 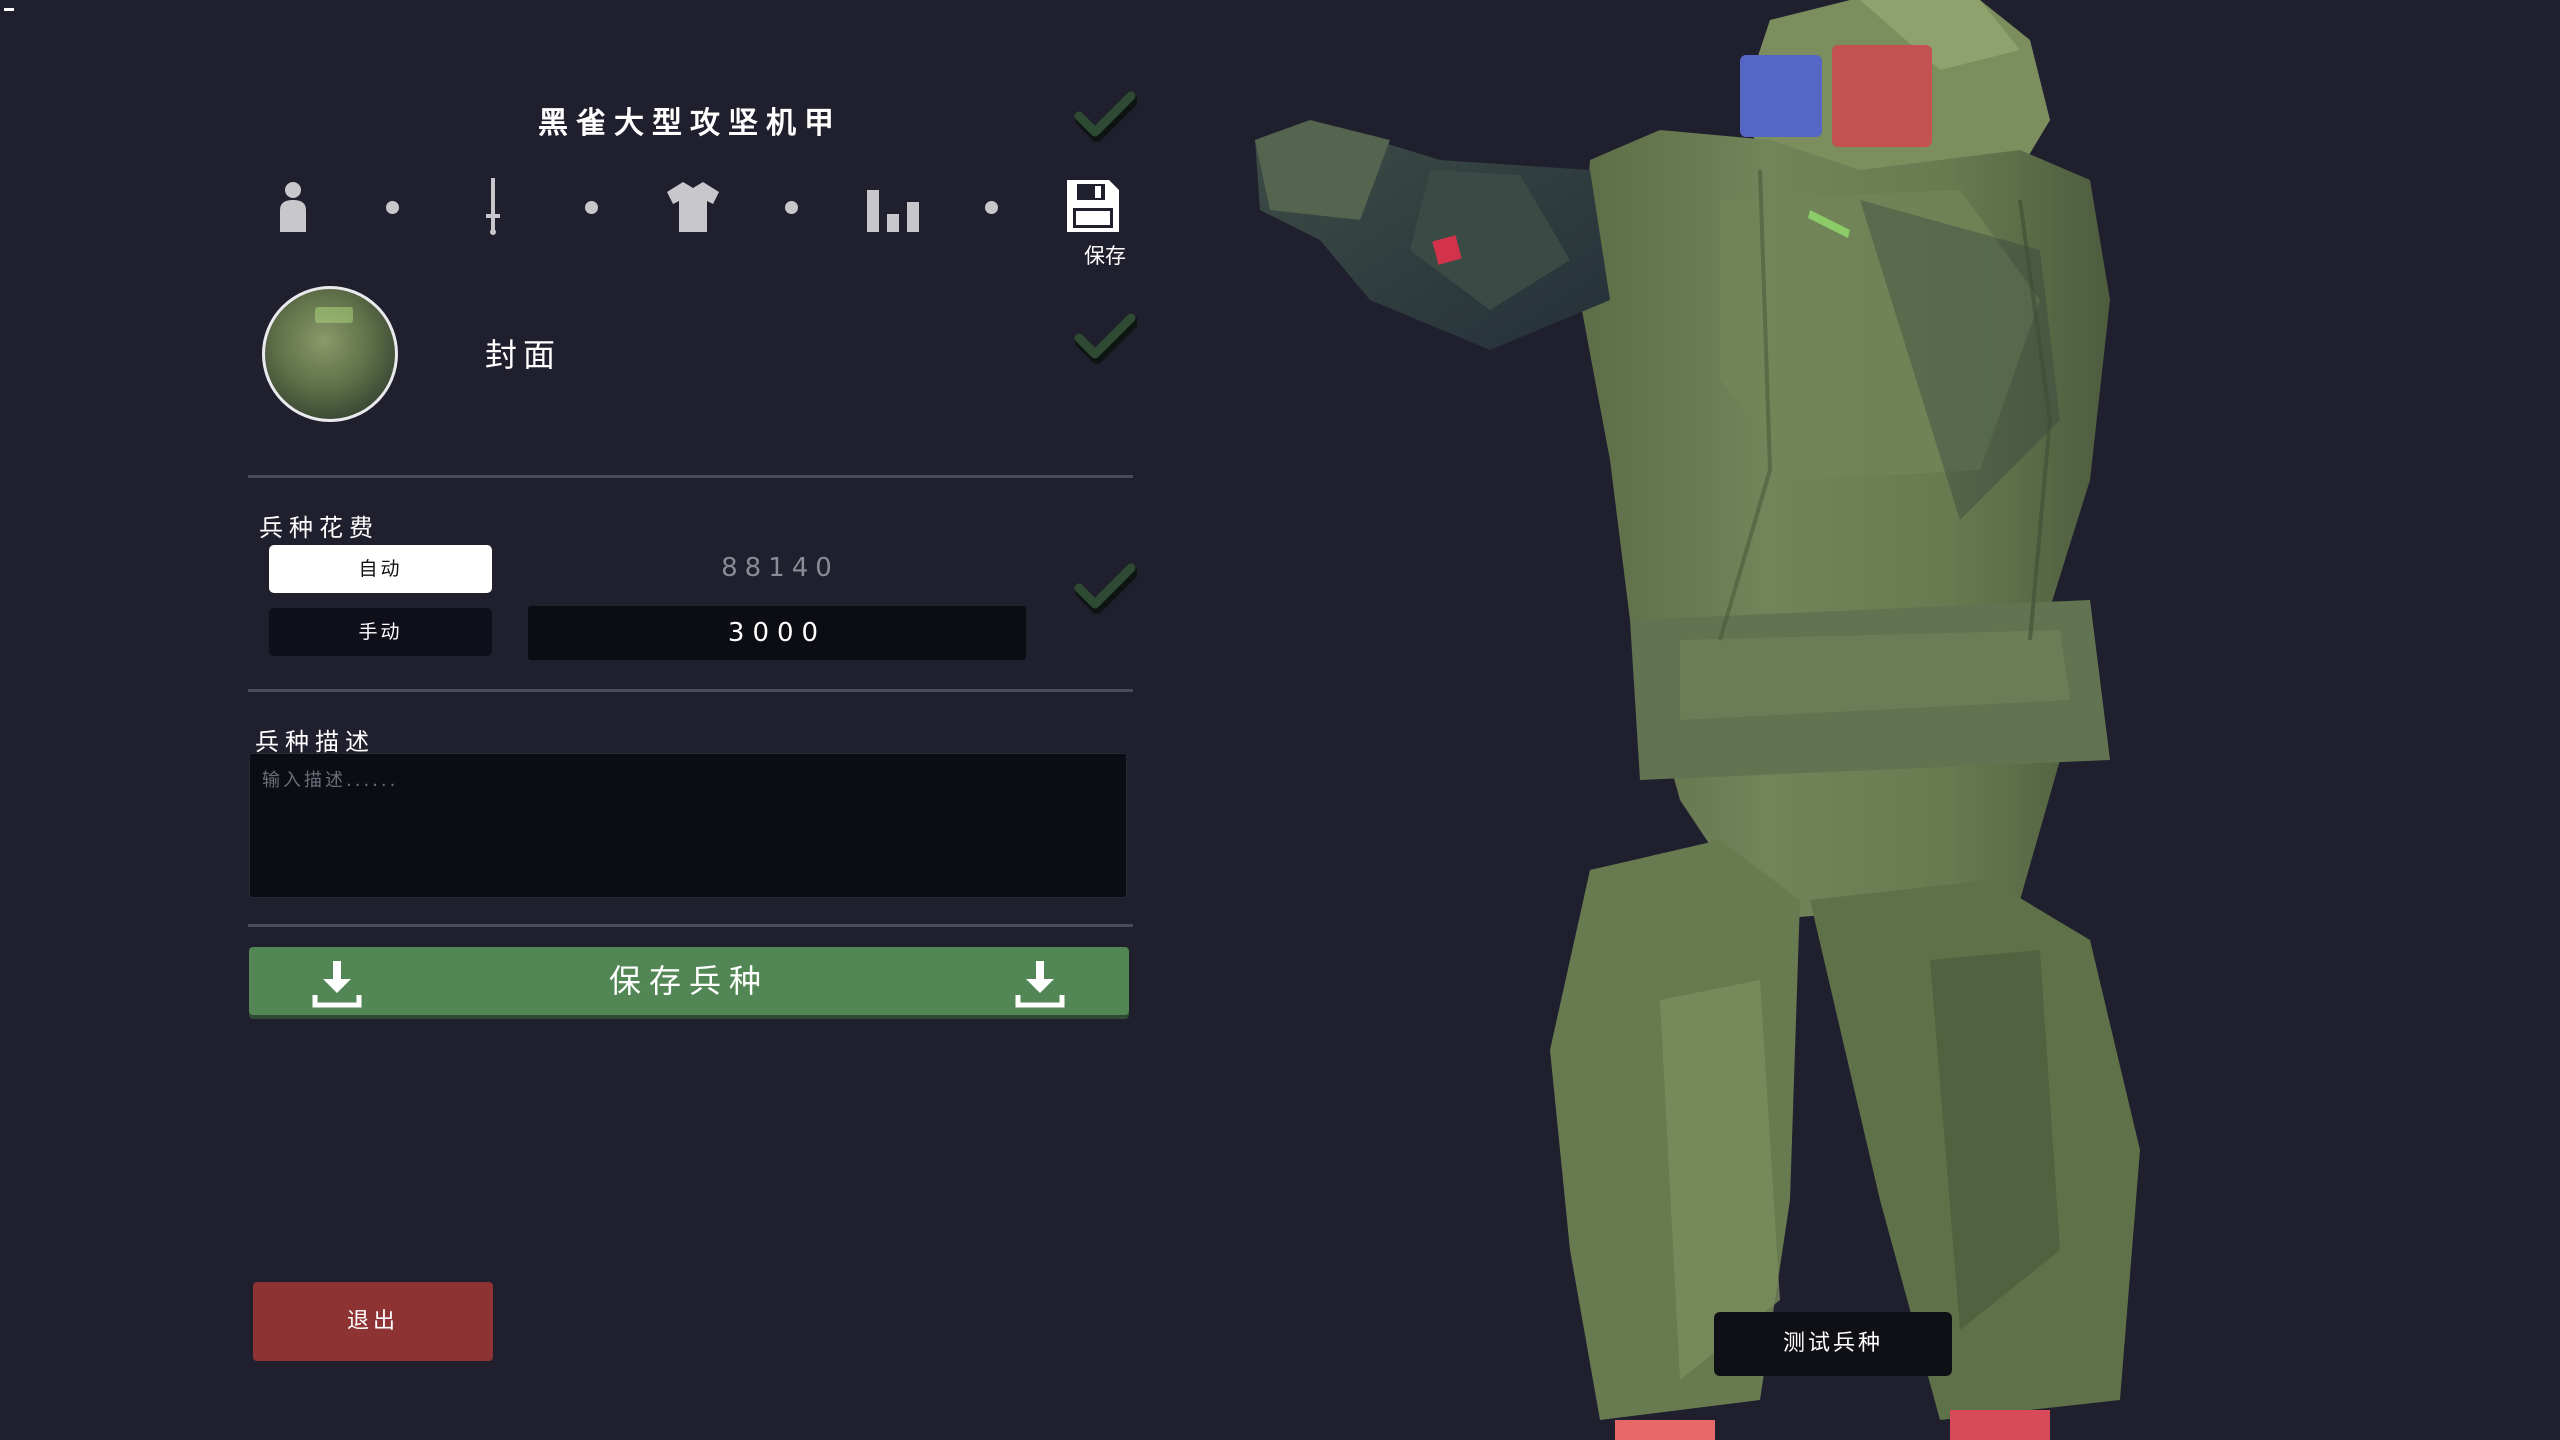 I want to click on test-unit-button: 测试兵种, so click(x=1833, y=1344).